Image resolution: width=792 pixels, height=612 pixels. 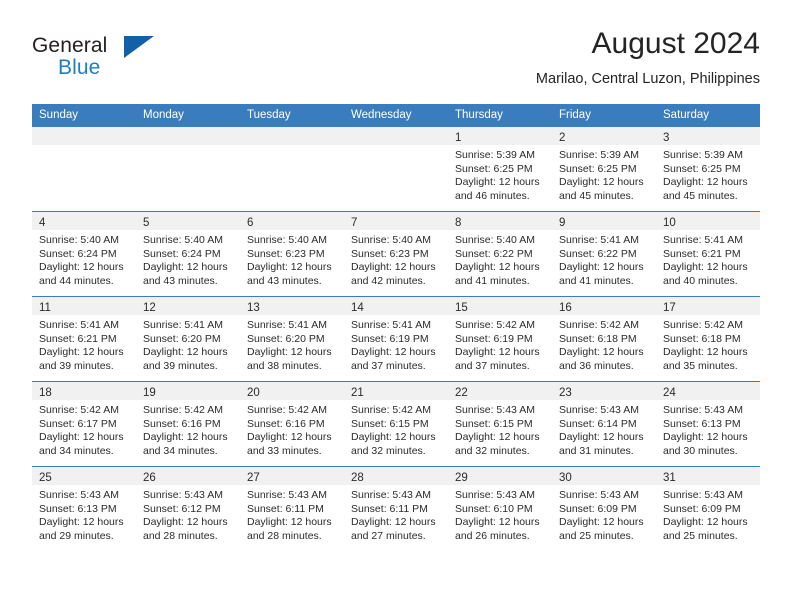 I want to click on day-detail-line: and 29 minutes., so click(x=76, y=535).